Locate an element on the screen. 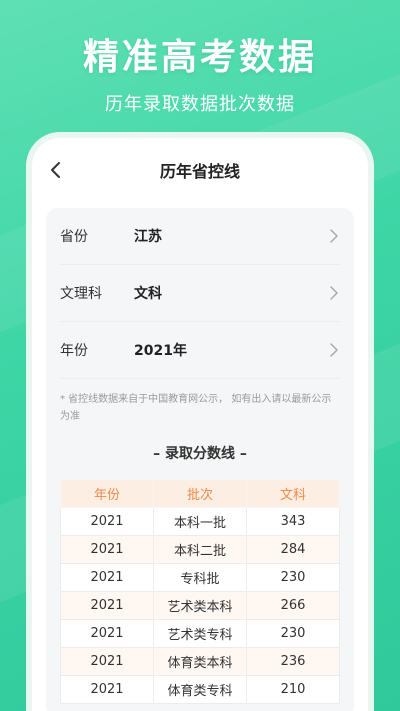  table-row: 2021 本科一批 343 is located at coordinates (200, 521).